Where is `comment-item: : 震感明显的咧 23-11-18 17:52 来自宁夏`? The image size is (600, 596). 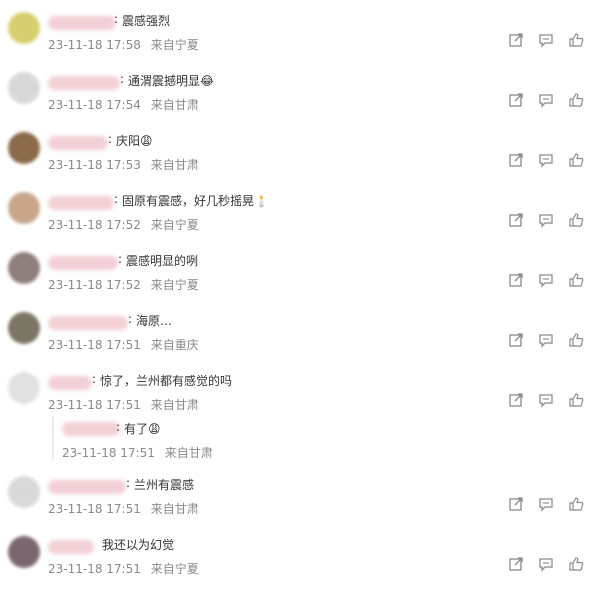 comment-item: : 震感明显的咧 23-11-18 17:52 来自宁夏 is located at coordinates (300, 282).